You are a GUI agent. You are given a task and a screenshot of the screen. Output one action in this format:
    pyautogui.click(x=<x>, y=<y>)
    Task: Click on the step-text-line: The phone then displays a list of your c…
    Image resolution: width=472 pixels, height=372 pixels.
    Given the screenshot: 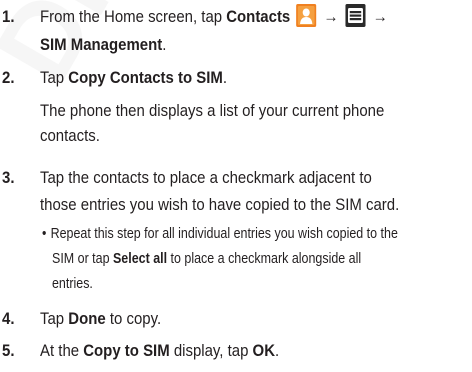 What is the action you would take?
    pyautogui.click(x=212, y=110)
    